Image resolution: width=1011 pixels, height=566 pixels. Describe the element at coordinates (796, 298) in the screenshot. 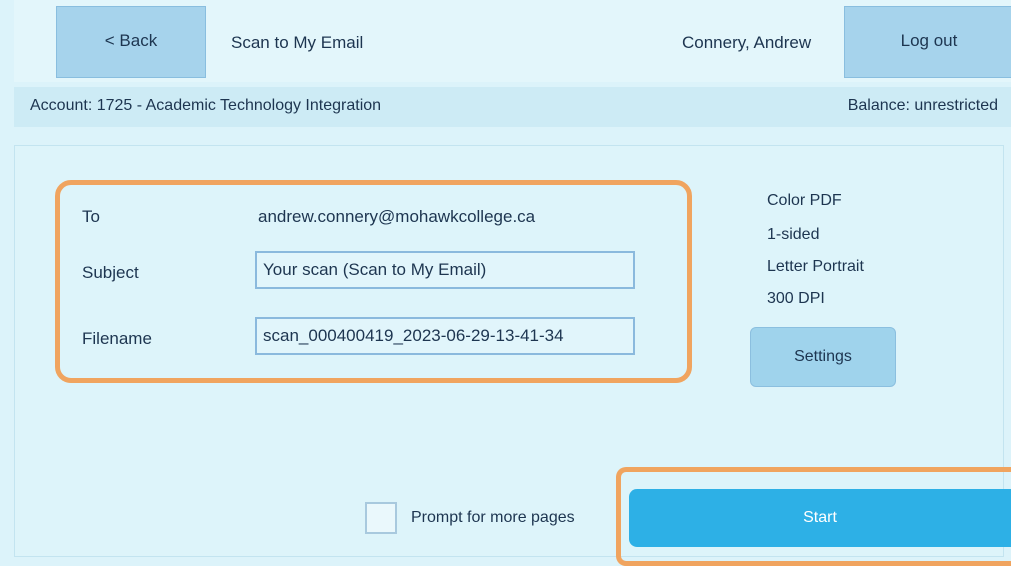

I see `resolution-info: 300 DPI` at that location.